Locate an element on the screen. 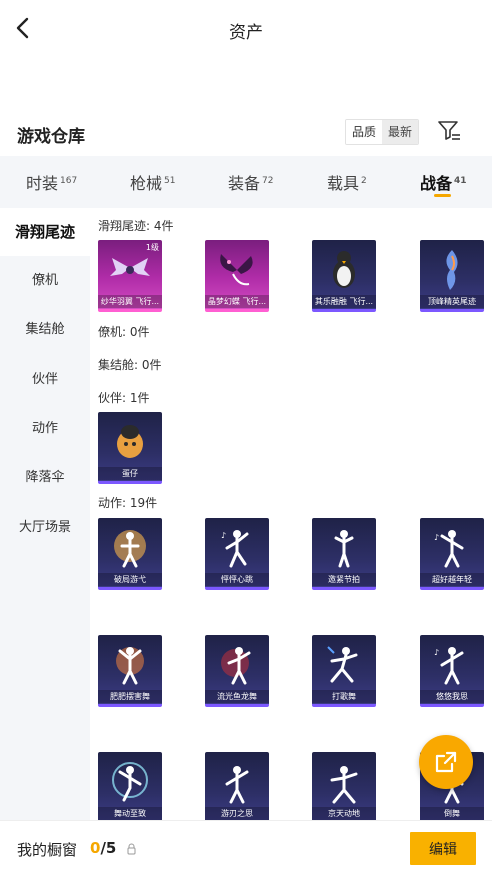  item-card: ♪ 怦怦心跳 is located at coordinates (237, 554).